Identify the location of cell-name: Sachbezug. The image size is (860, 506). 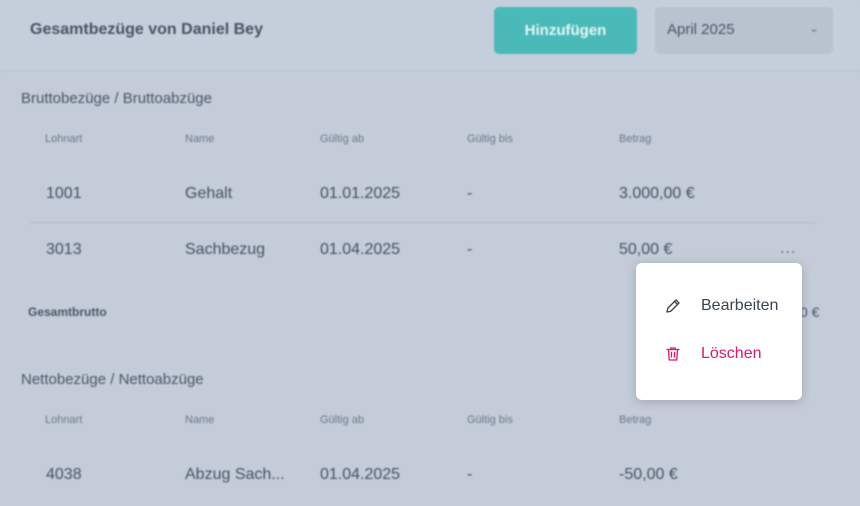
(225, 249).